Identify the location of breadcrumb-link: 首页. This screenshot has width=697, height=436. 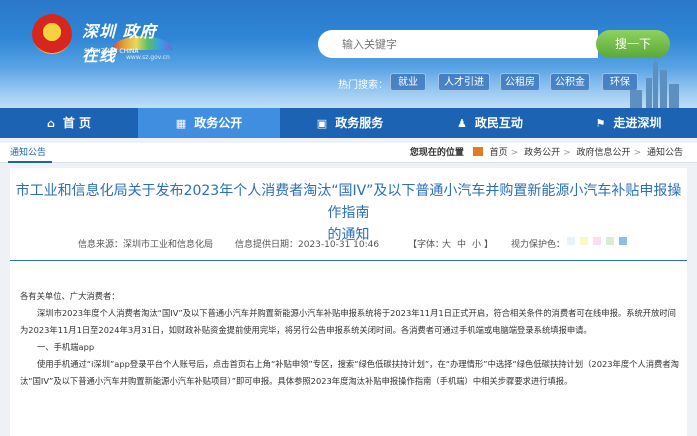
(499, 153).